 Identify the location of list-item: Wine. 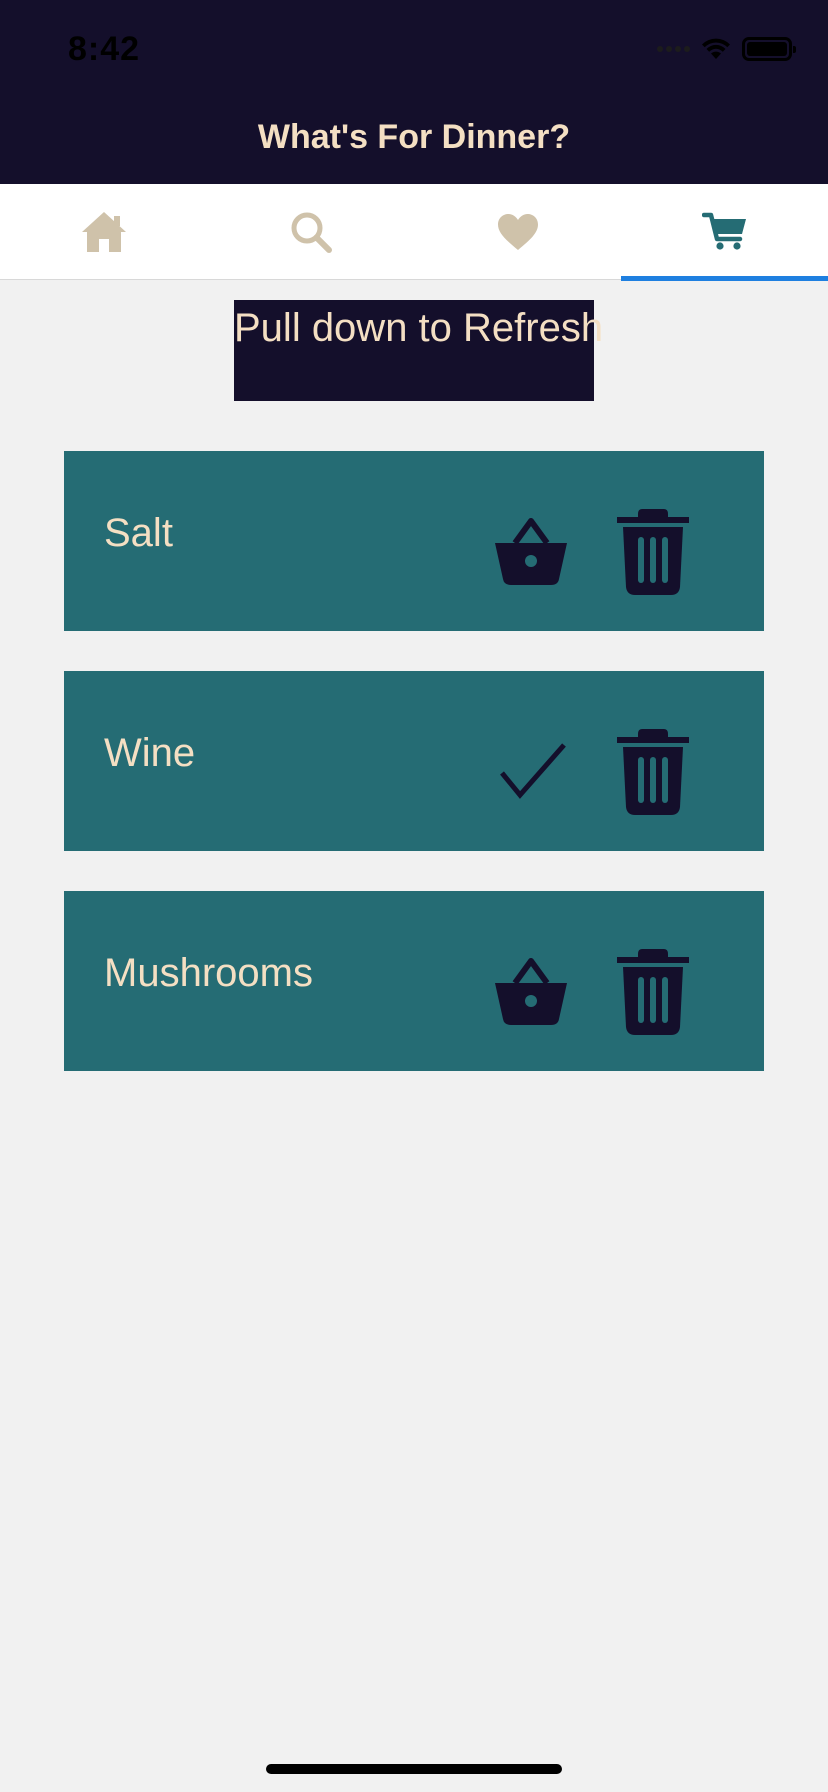
(414, 761).